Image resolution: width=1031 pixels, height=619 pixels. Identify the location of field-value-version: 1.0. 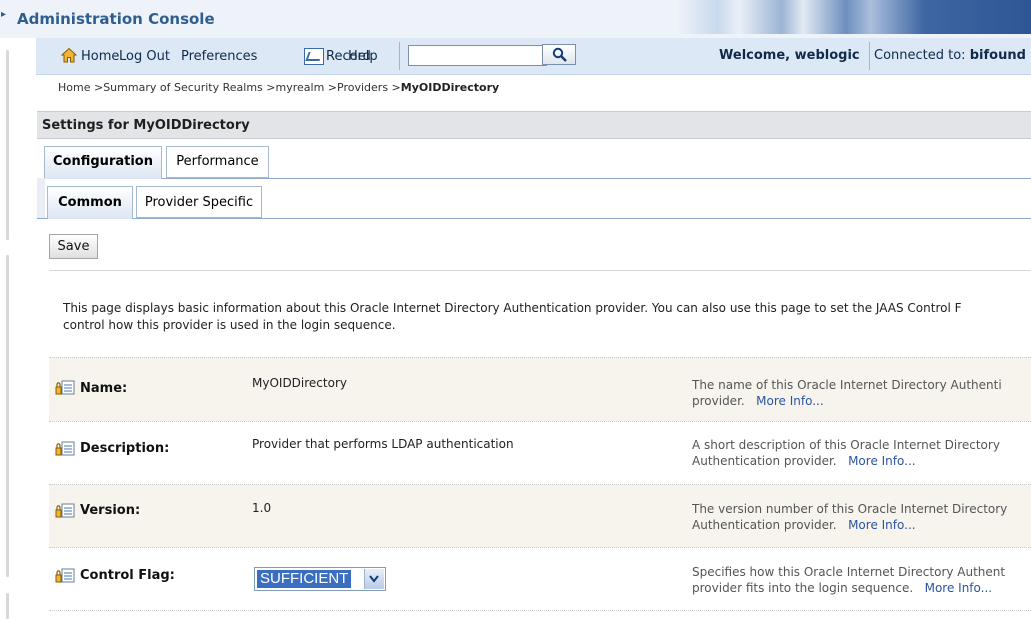
(262, 508).